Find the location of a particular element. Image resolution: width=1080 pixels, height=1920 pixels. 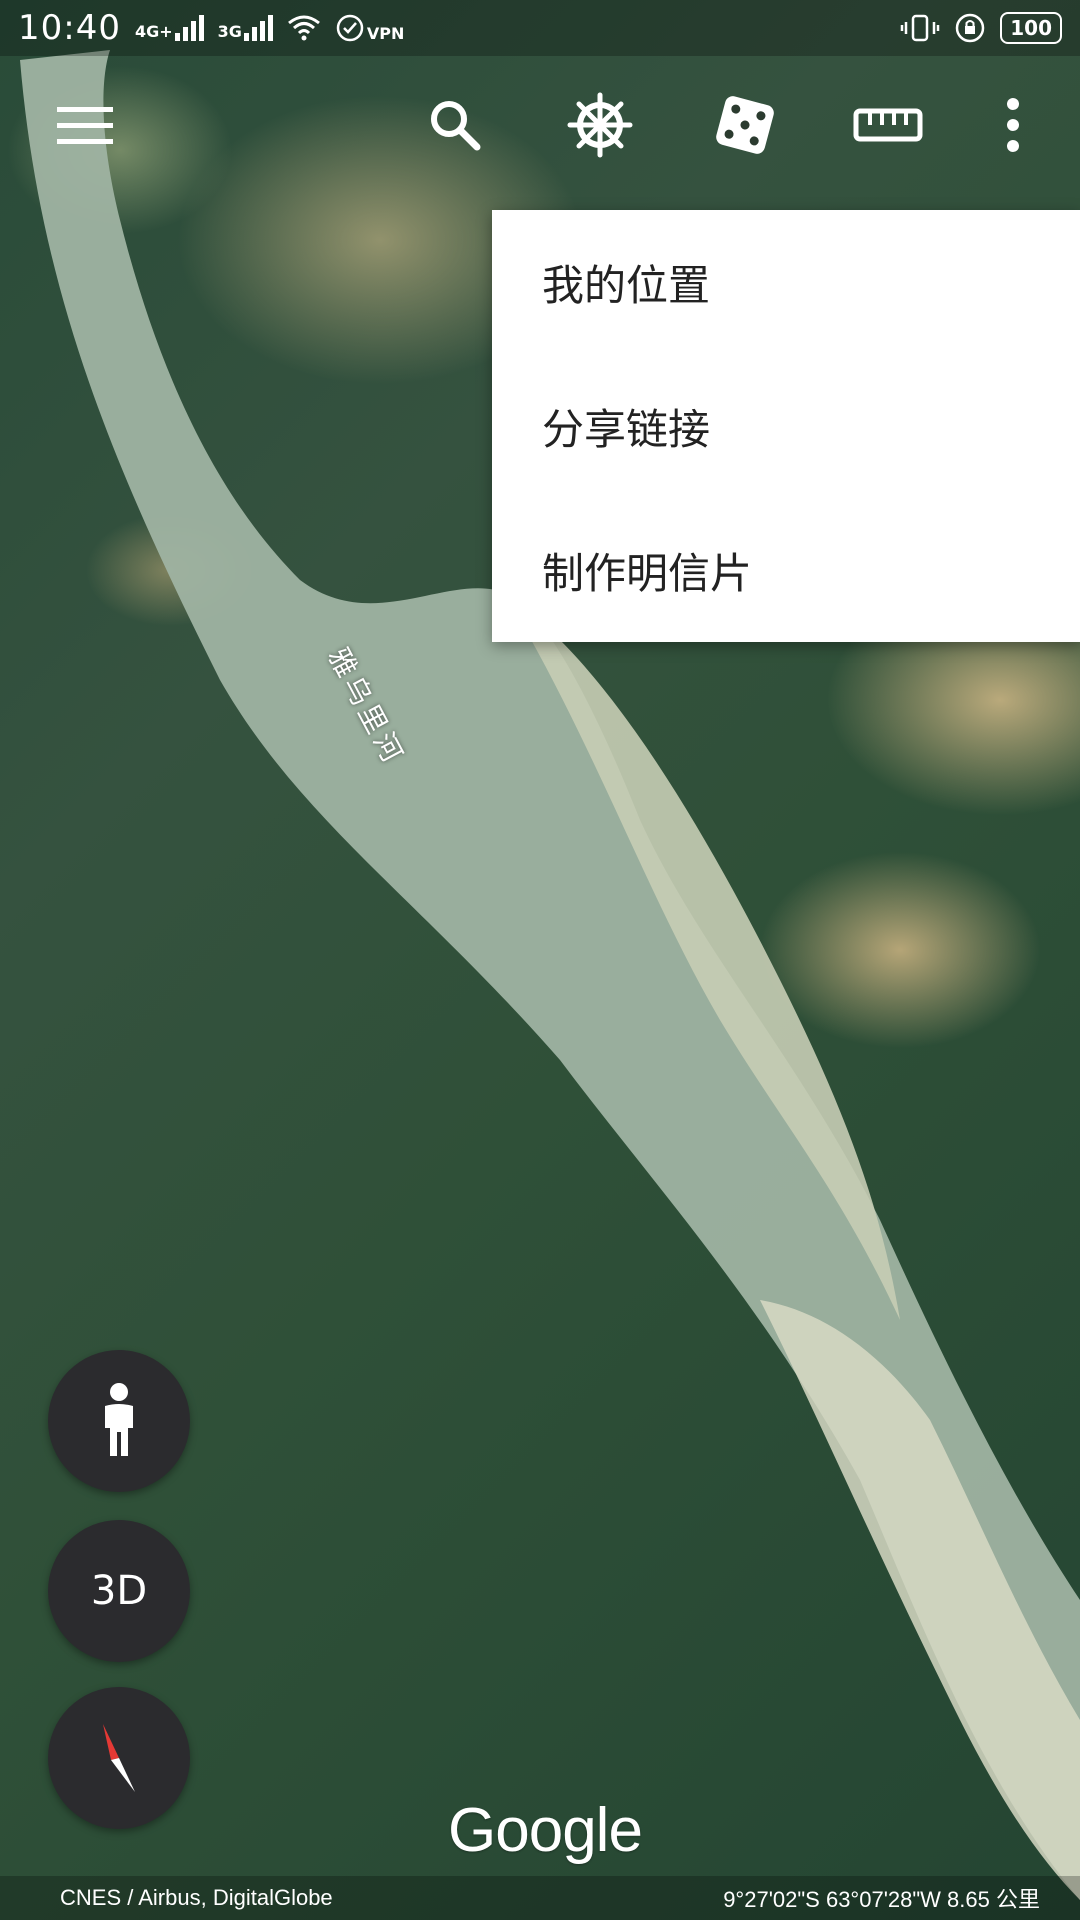

network-type-label: 4G+ is located at coordinates (153, 31).